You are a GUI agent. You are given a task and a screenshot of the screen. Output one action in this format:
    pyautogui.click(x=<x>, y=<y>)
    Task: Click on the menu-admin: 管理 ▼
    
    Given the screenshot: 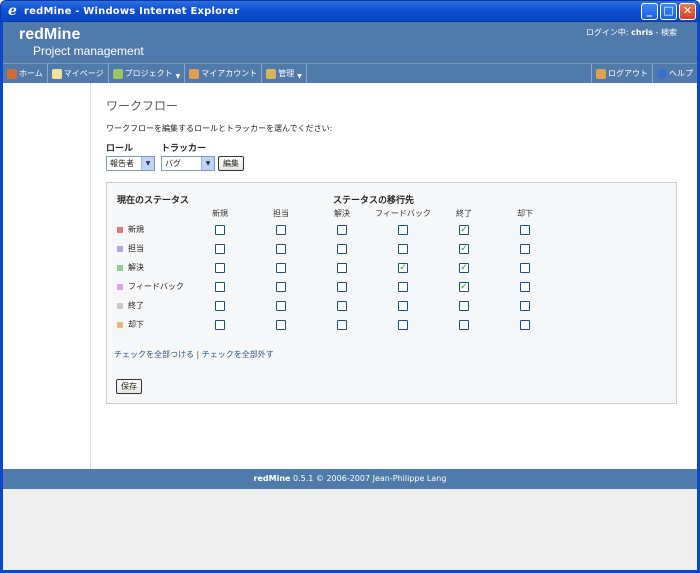 What is the action you would take?
    pyautogui.click(x=284, y=73)
    